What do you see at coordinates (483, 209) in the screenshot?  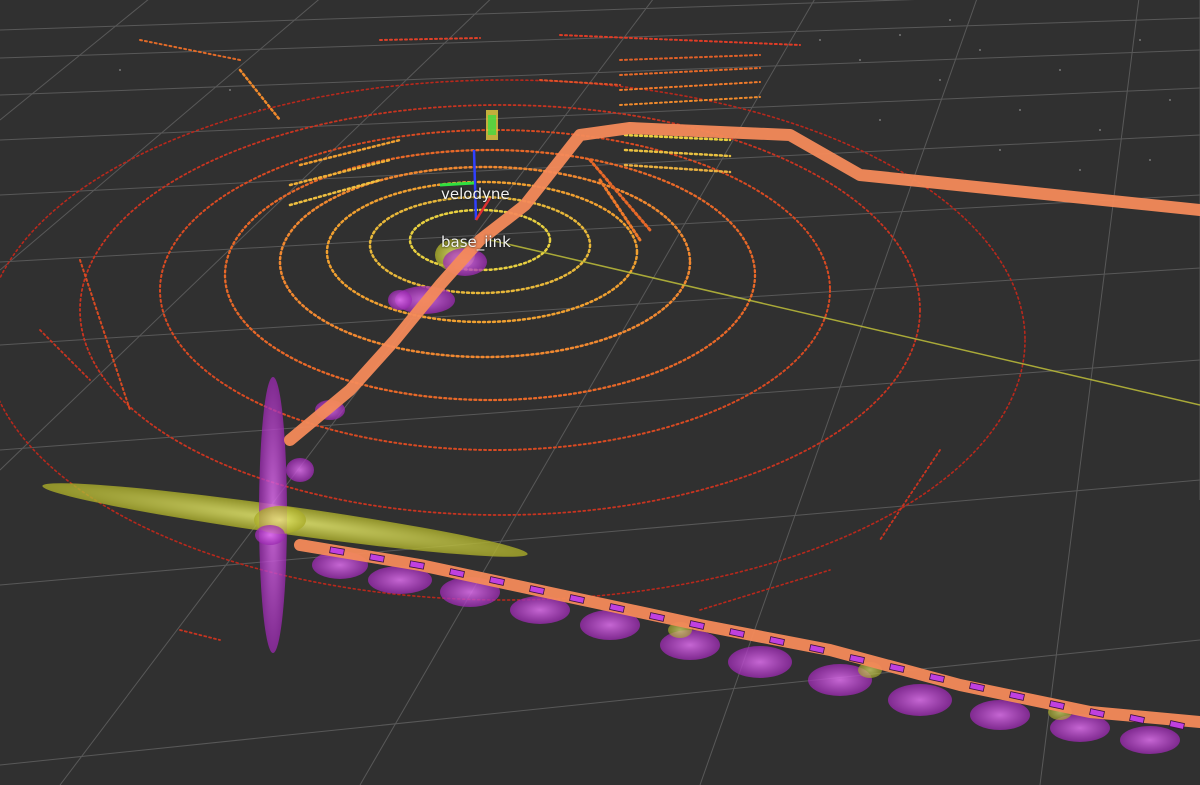 I see `x-axis-icon` at bounding box center [483, 209].